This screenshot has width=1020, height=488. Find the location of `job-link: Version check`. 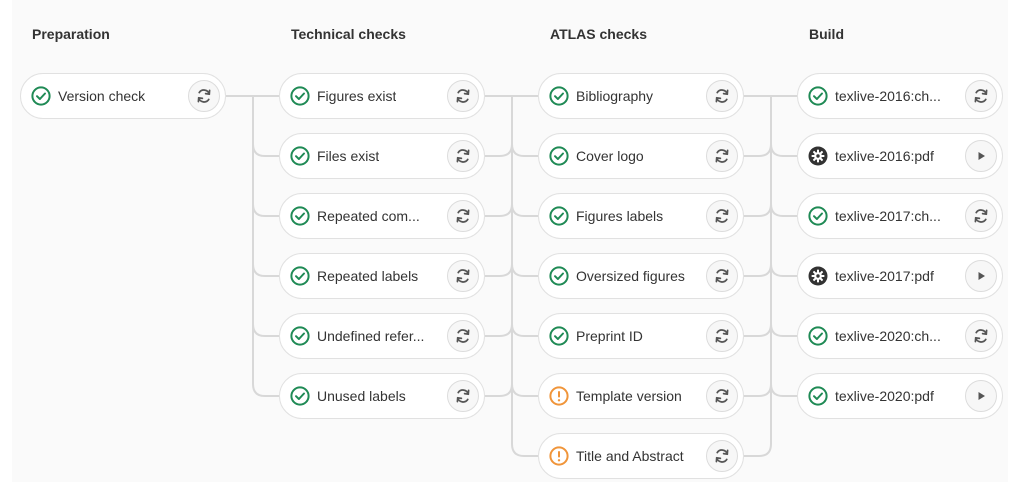

job-link: Version check is located at coordinates (107, 96).